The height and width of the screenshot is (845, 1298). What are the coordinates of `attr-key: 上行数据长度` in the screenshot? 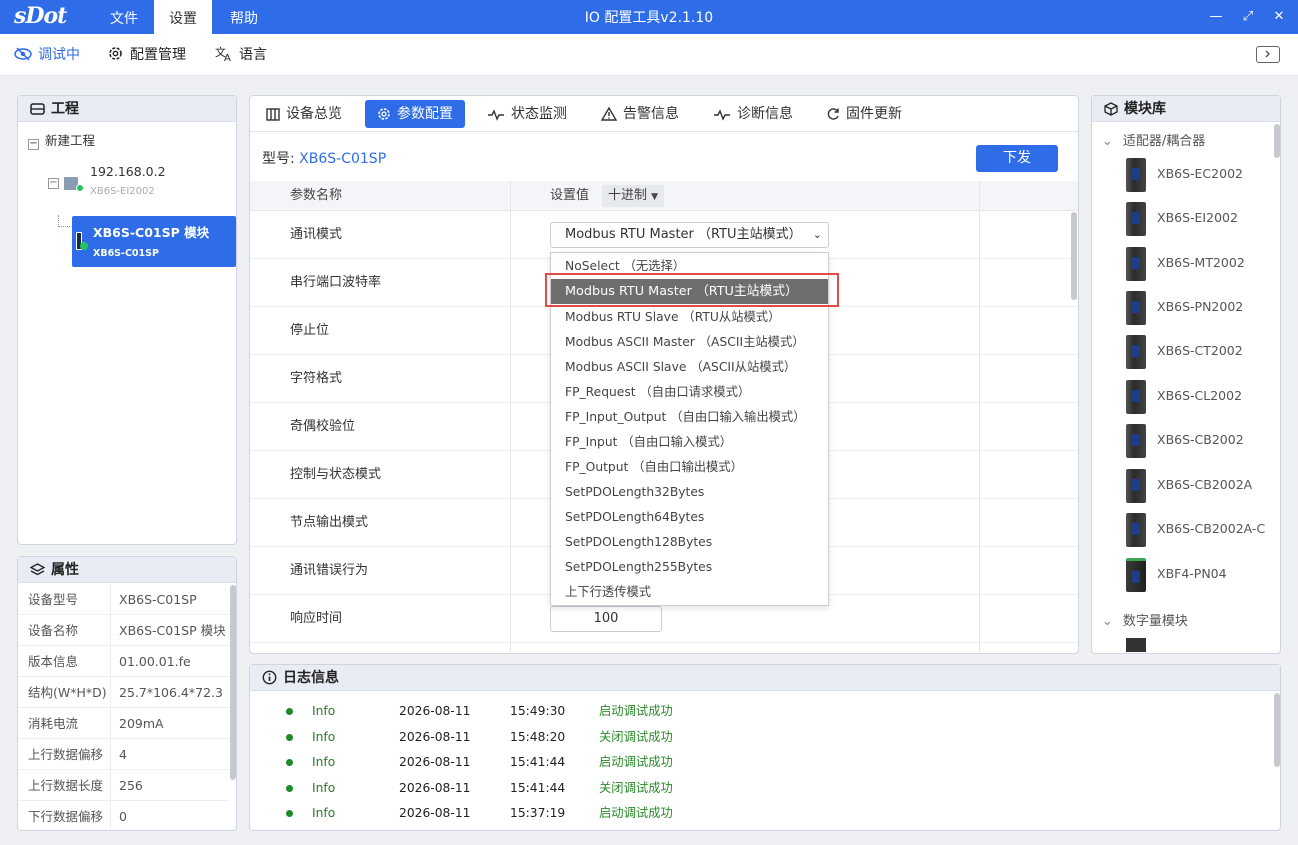 It's located at (66, 785).